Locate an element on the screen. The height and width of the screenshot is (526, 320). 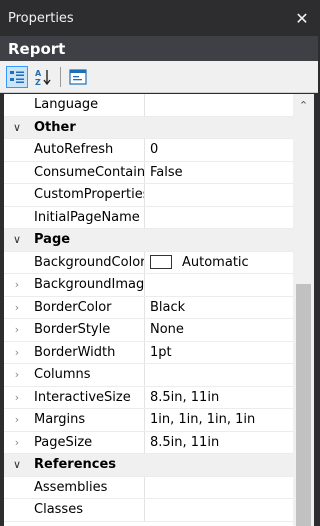
property-row: CustomProperties is located at coordinates (148, 195).